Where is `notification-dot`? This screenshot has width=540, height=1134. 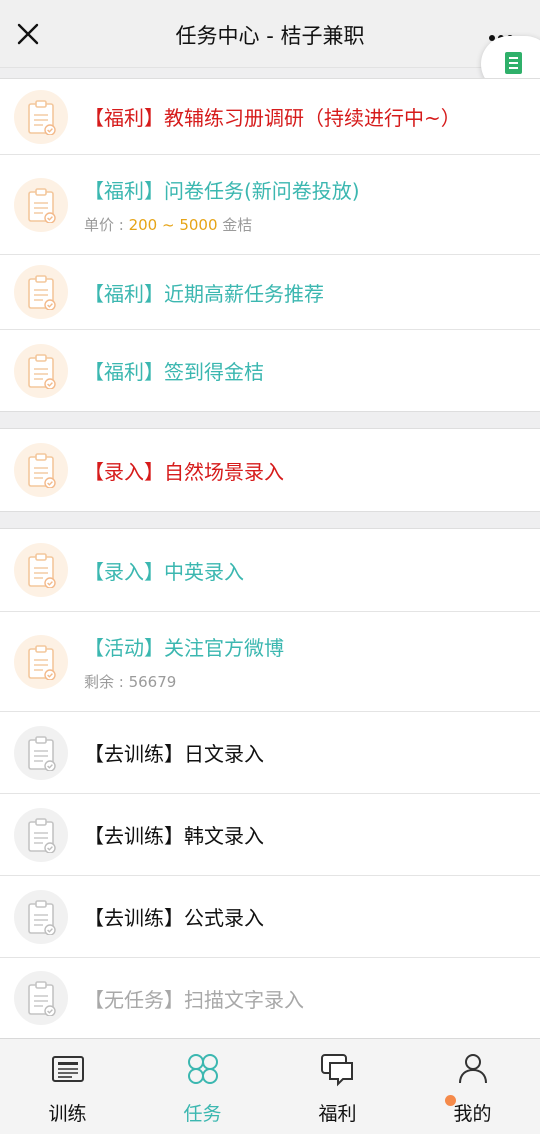 notification-dot is located at coordinates (450, 1100).